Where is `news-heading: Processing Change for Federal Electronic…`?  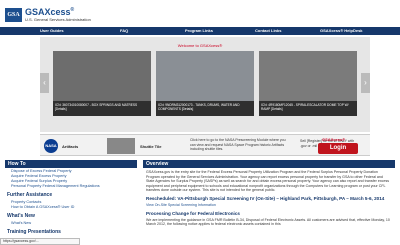 news-heading: Processing Change for Federal Electronic… is located at coordinates (193, 213).